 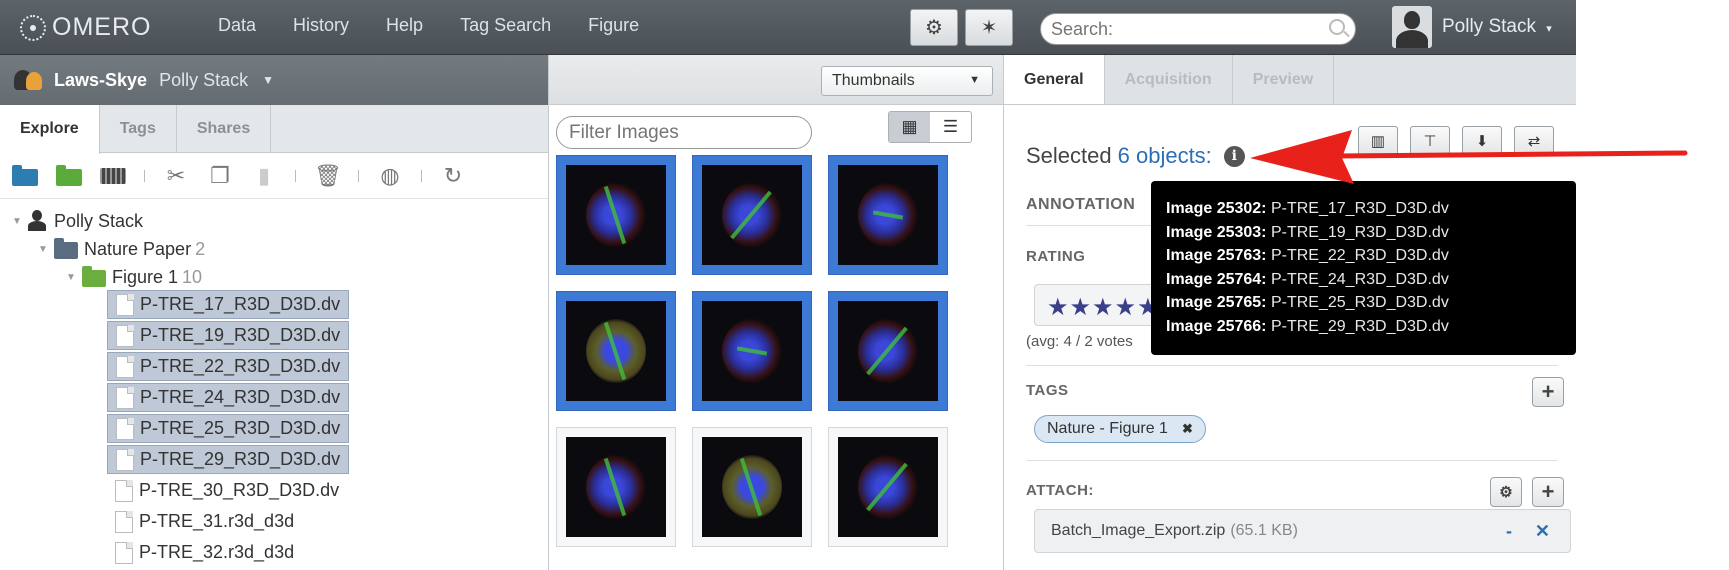 What do you see at coordinates (776, 80) in the screenshot?
I see `center-header: Thumbnails ▼` at bounding box center [776, 80].